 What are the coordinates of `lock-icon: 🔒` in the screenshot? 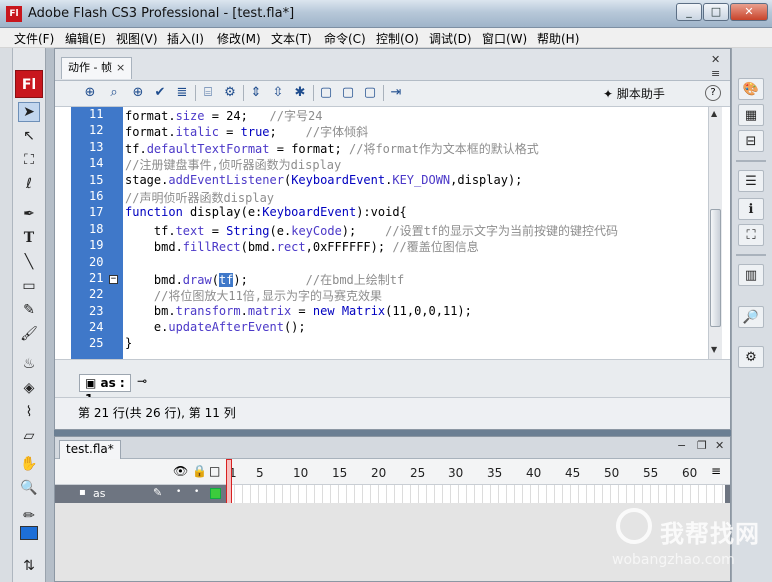 It's located at (199, 471).